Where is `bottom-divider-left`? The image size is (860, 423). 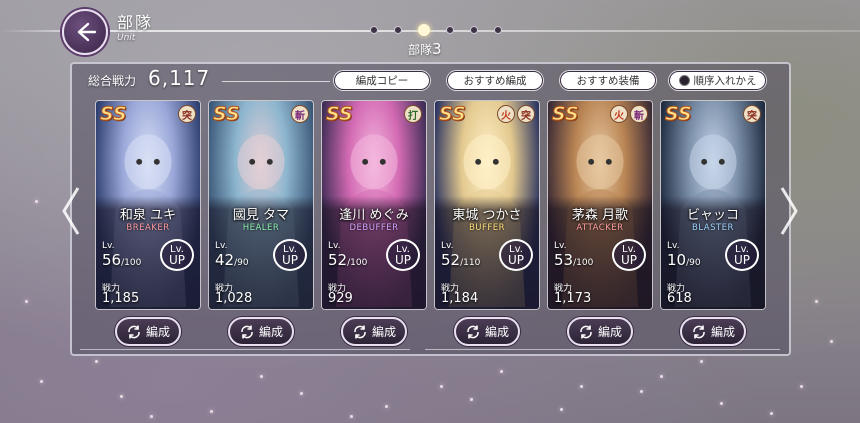 bottom-divider-left is located at coordinates (245, 349).